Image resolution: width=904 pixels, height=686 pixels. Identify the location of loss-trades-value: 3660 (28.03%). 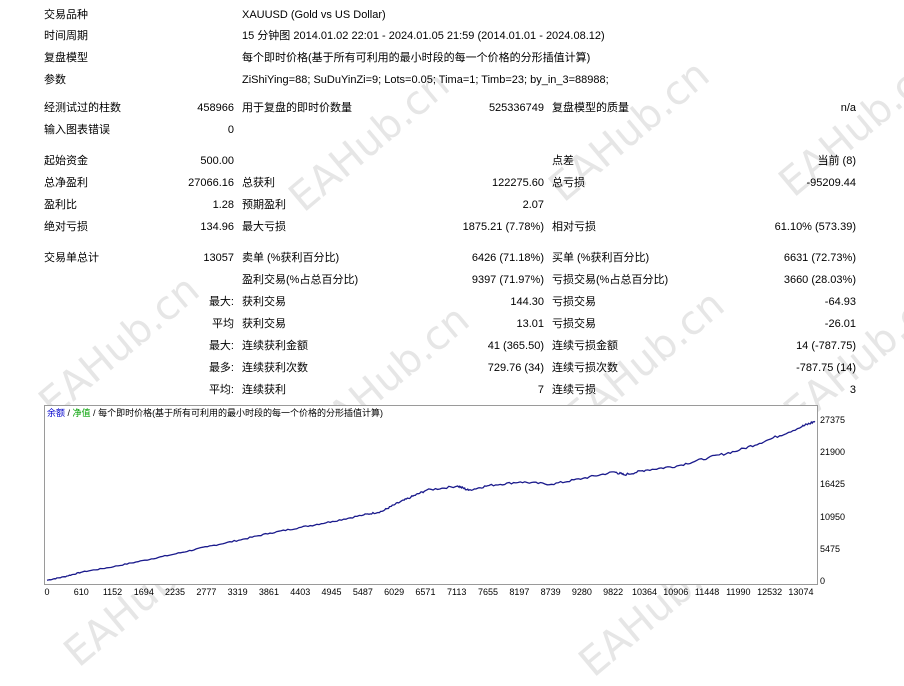
(819, 280).